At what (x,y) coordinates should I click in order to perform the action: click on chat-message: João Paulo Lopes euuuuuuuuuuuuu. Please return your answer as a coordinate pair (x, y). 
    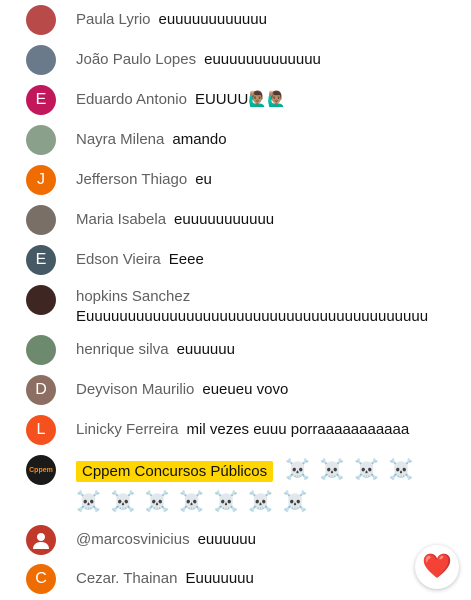
    Looking at the image, I should click on (244, 60).